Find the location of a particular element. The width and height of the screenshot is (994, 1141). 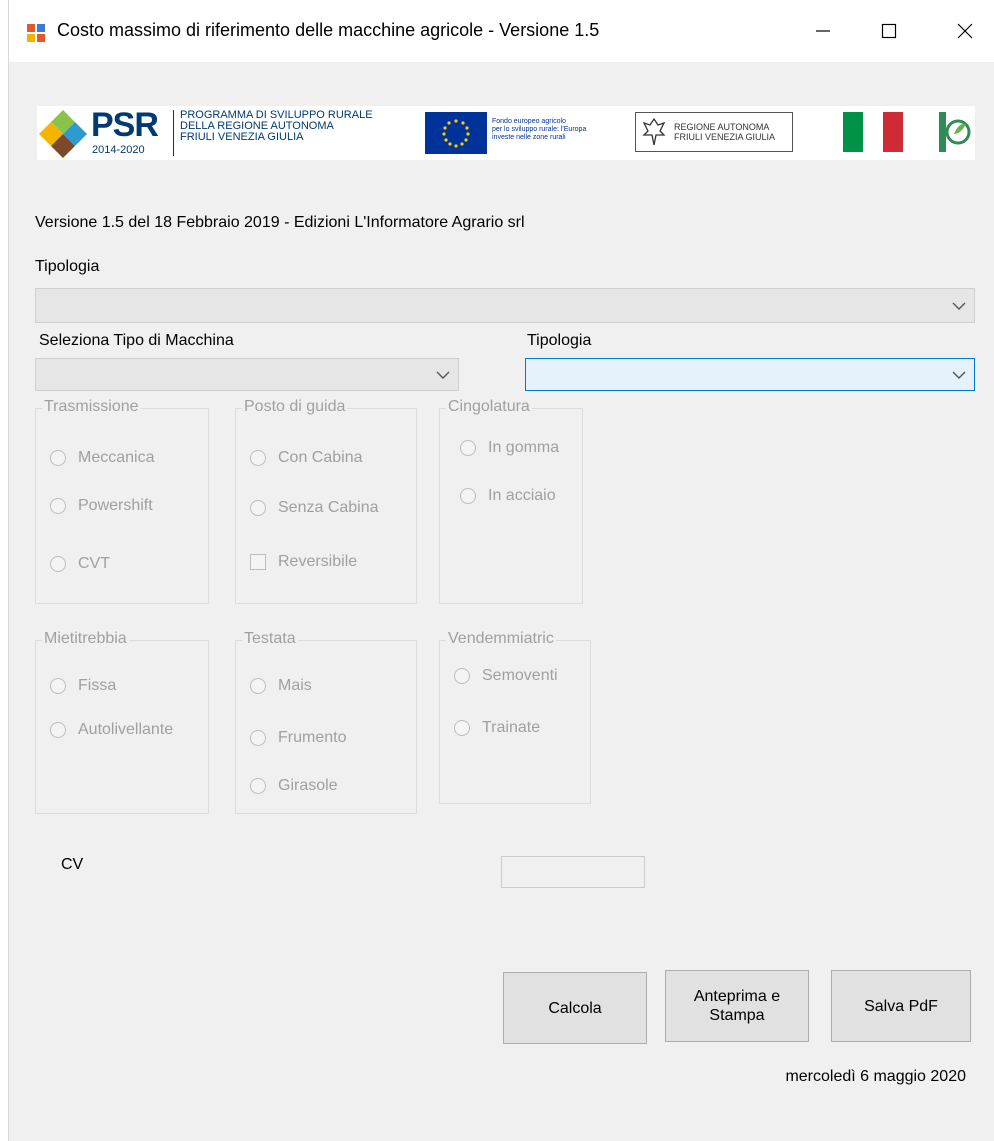

minimize-button is located at coordinates (823, 31).